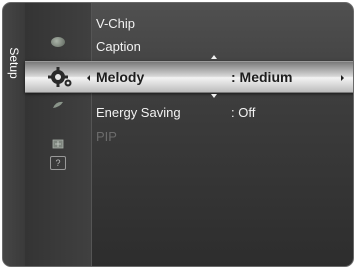 Image resolution: width=357 pixels, height=270 pixels. I want to click on scroll-down-arrow-icon, so click(214, 96).